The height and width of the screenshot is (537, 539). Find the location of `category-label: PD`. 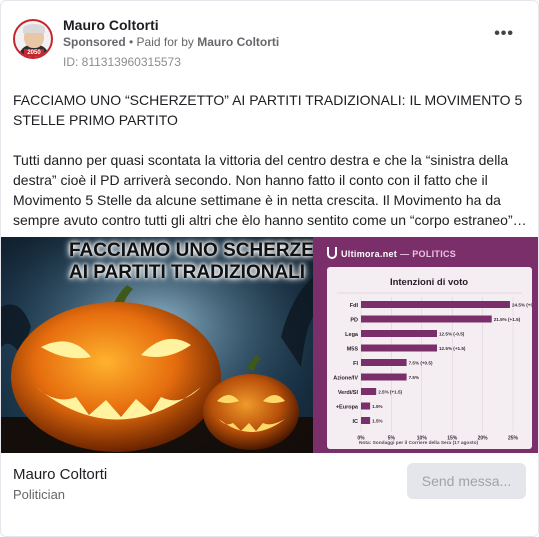

category-label: PD is located at coordinates (354, 321).